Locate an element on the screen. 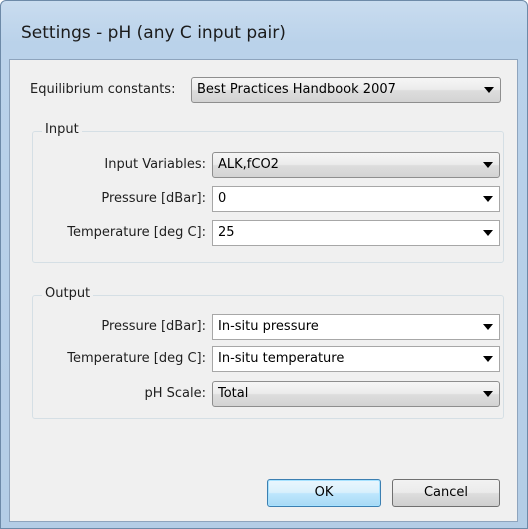 This screenshot has height=529, width=528. input-pressure-combo: 0 is located at coordinates (356, 199).